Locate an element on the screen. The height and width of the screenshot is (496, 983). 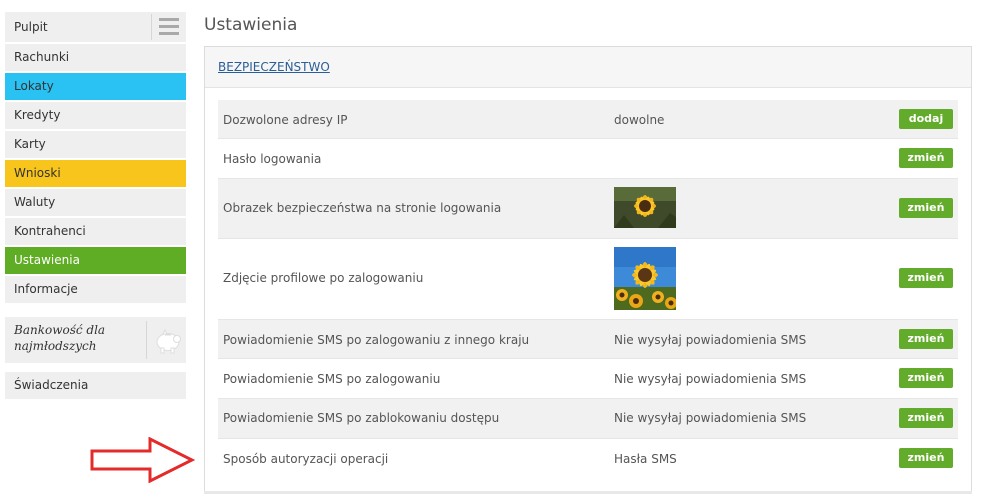
piggy-bank-icon is located at coordinates (168, 341).